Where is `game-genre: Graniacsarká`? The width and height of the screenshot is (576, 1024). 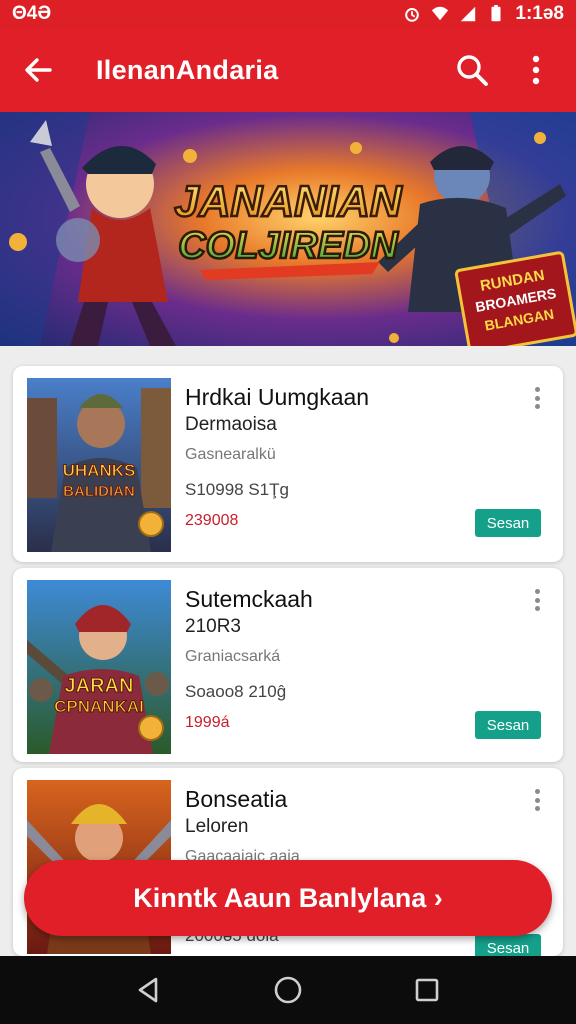
game-genre: Graniacsarká is located at coordinates (233, 656).